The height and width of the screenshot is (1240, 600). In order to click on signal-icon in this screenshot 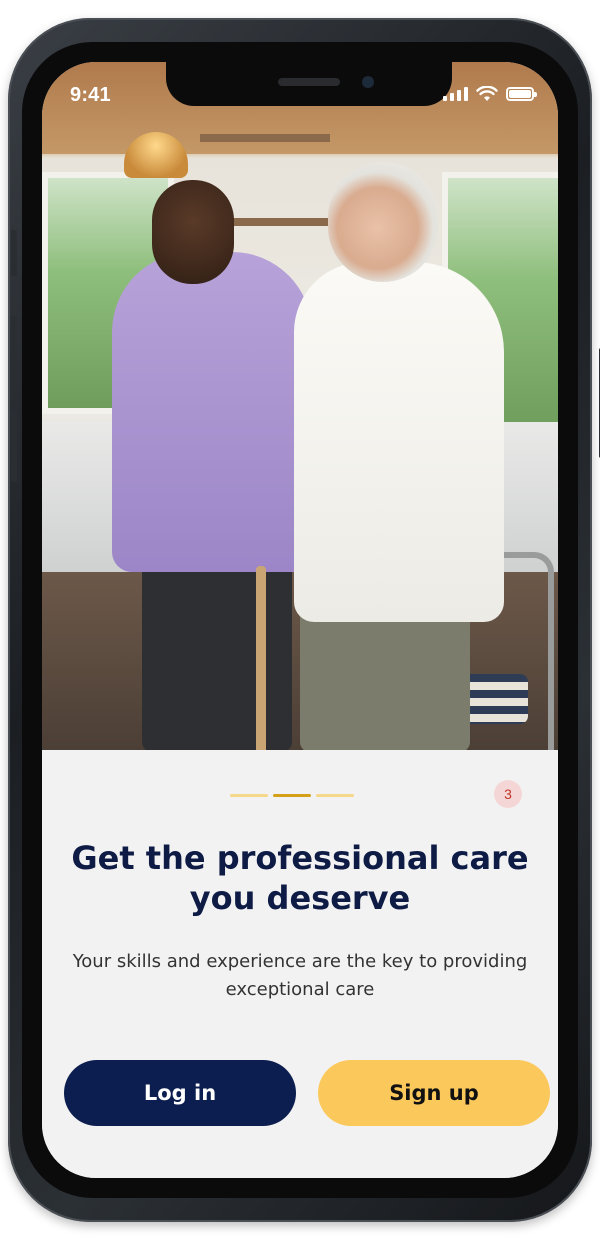, I will do `click(455, 94)`.